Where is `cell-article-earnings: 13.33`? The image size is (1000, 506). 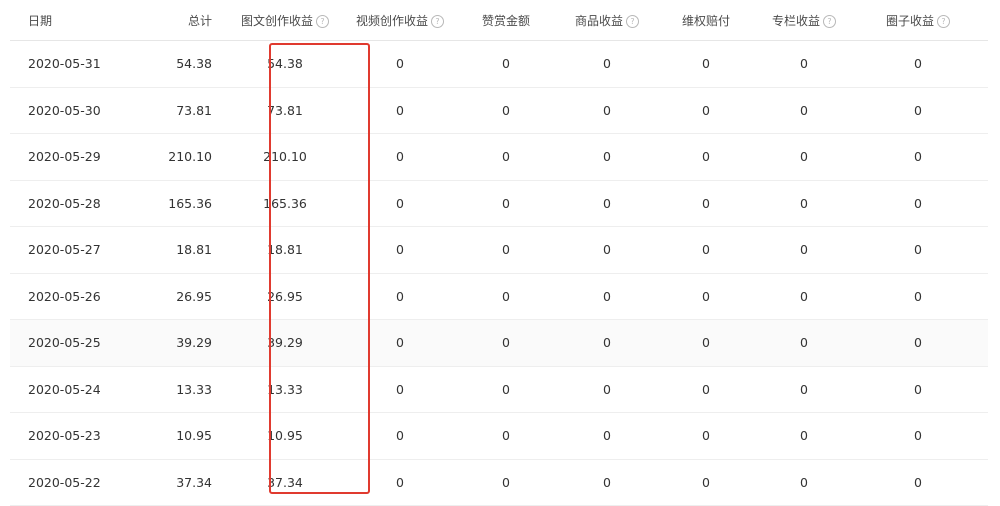
cell-article-earnings: 13.33 is located at coordinates (285, 389).